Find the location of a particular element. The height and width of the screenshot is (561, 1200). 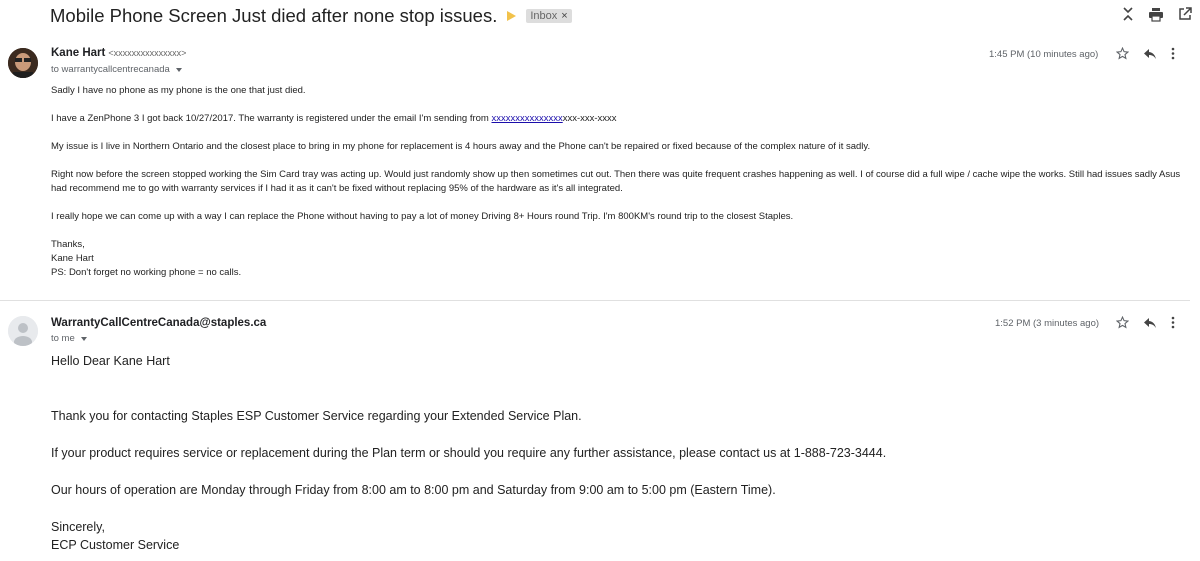

sender-name: WarrantyCallCentreCanada@staples.ca is located at coordinates (158, 323).